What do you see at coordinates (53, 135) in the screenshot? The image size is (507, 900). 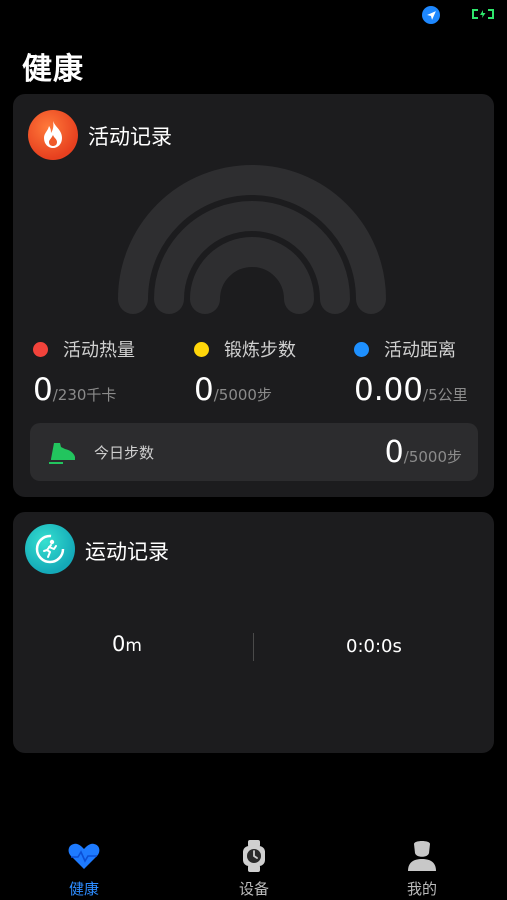 I see `flame-icon` at bounding box center [53, 135].